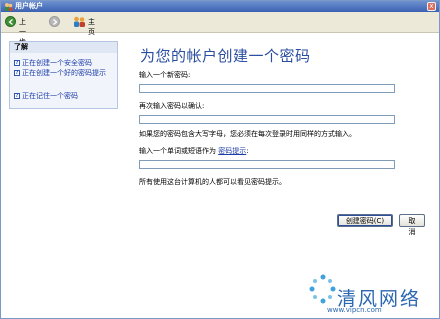 This screenshot has height=319, width=440. I want to click on learn-about-heading: 了解, so click(63, 47).